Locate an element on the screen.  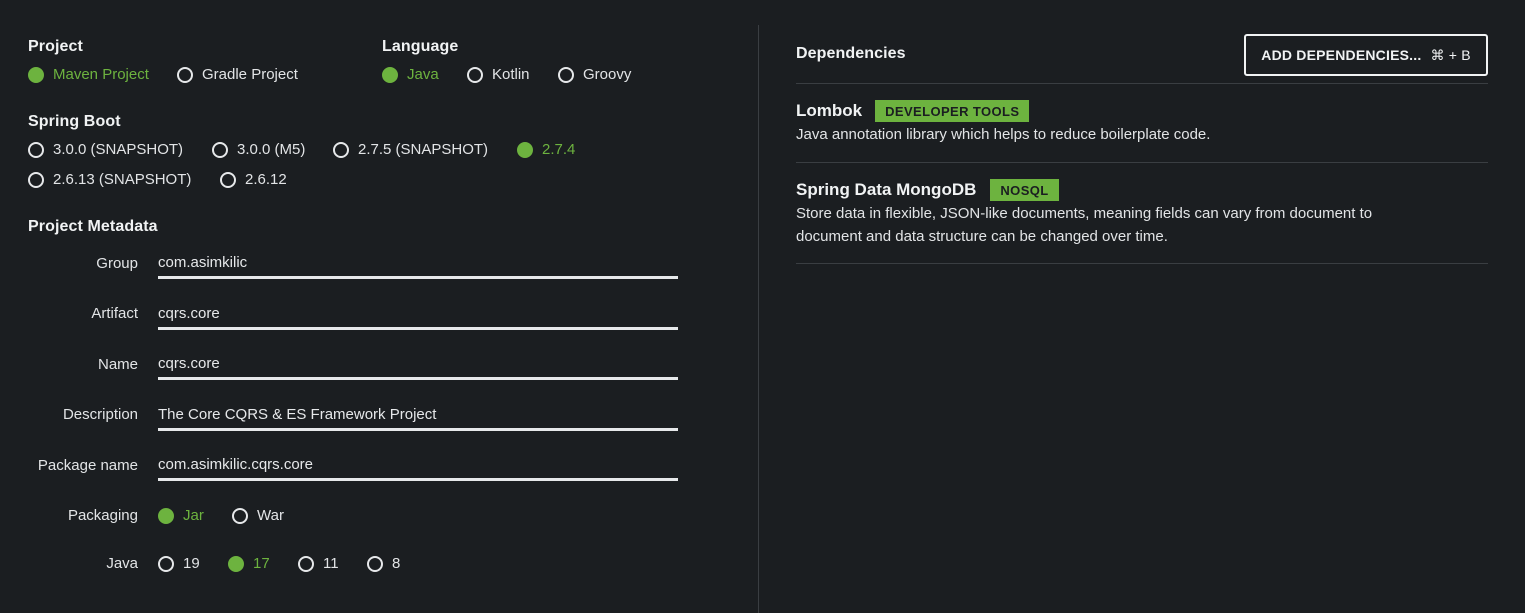
radio-boot-2.6.12: 2.6.12 is located at coordinates (253, 179).